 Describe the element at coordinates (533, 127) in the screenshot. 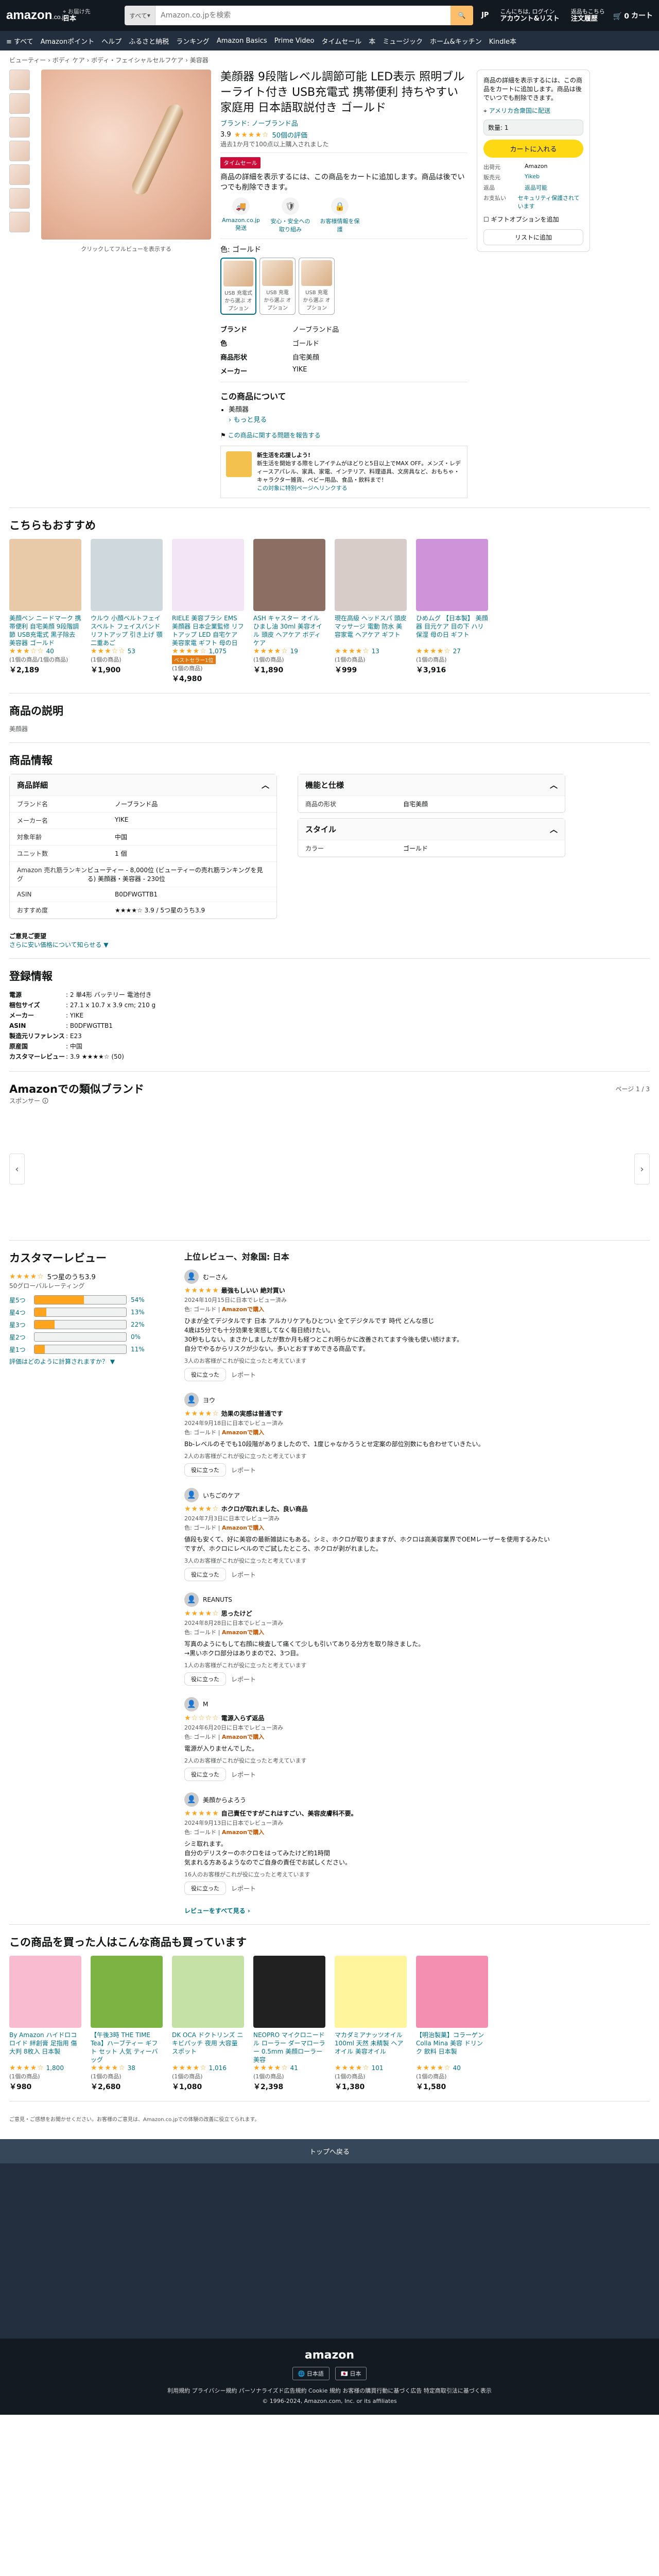

I see `quantity-select: 数量: 1` at that location.